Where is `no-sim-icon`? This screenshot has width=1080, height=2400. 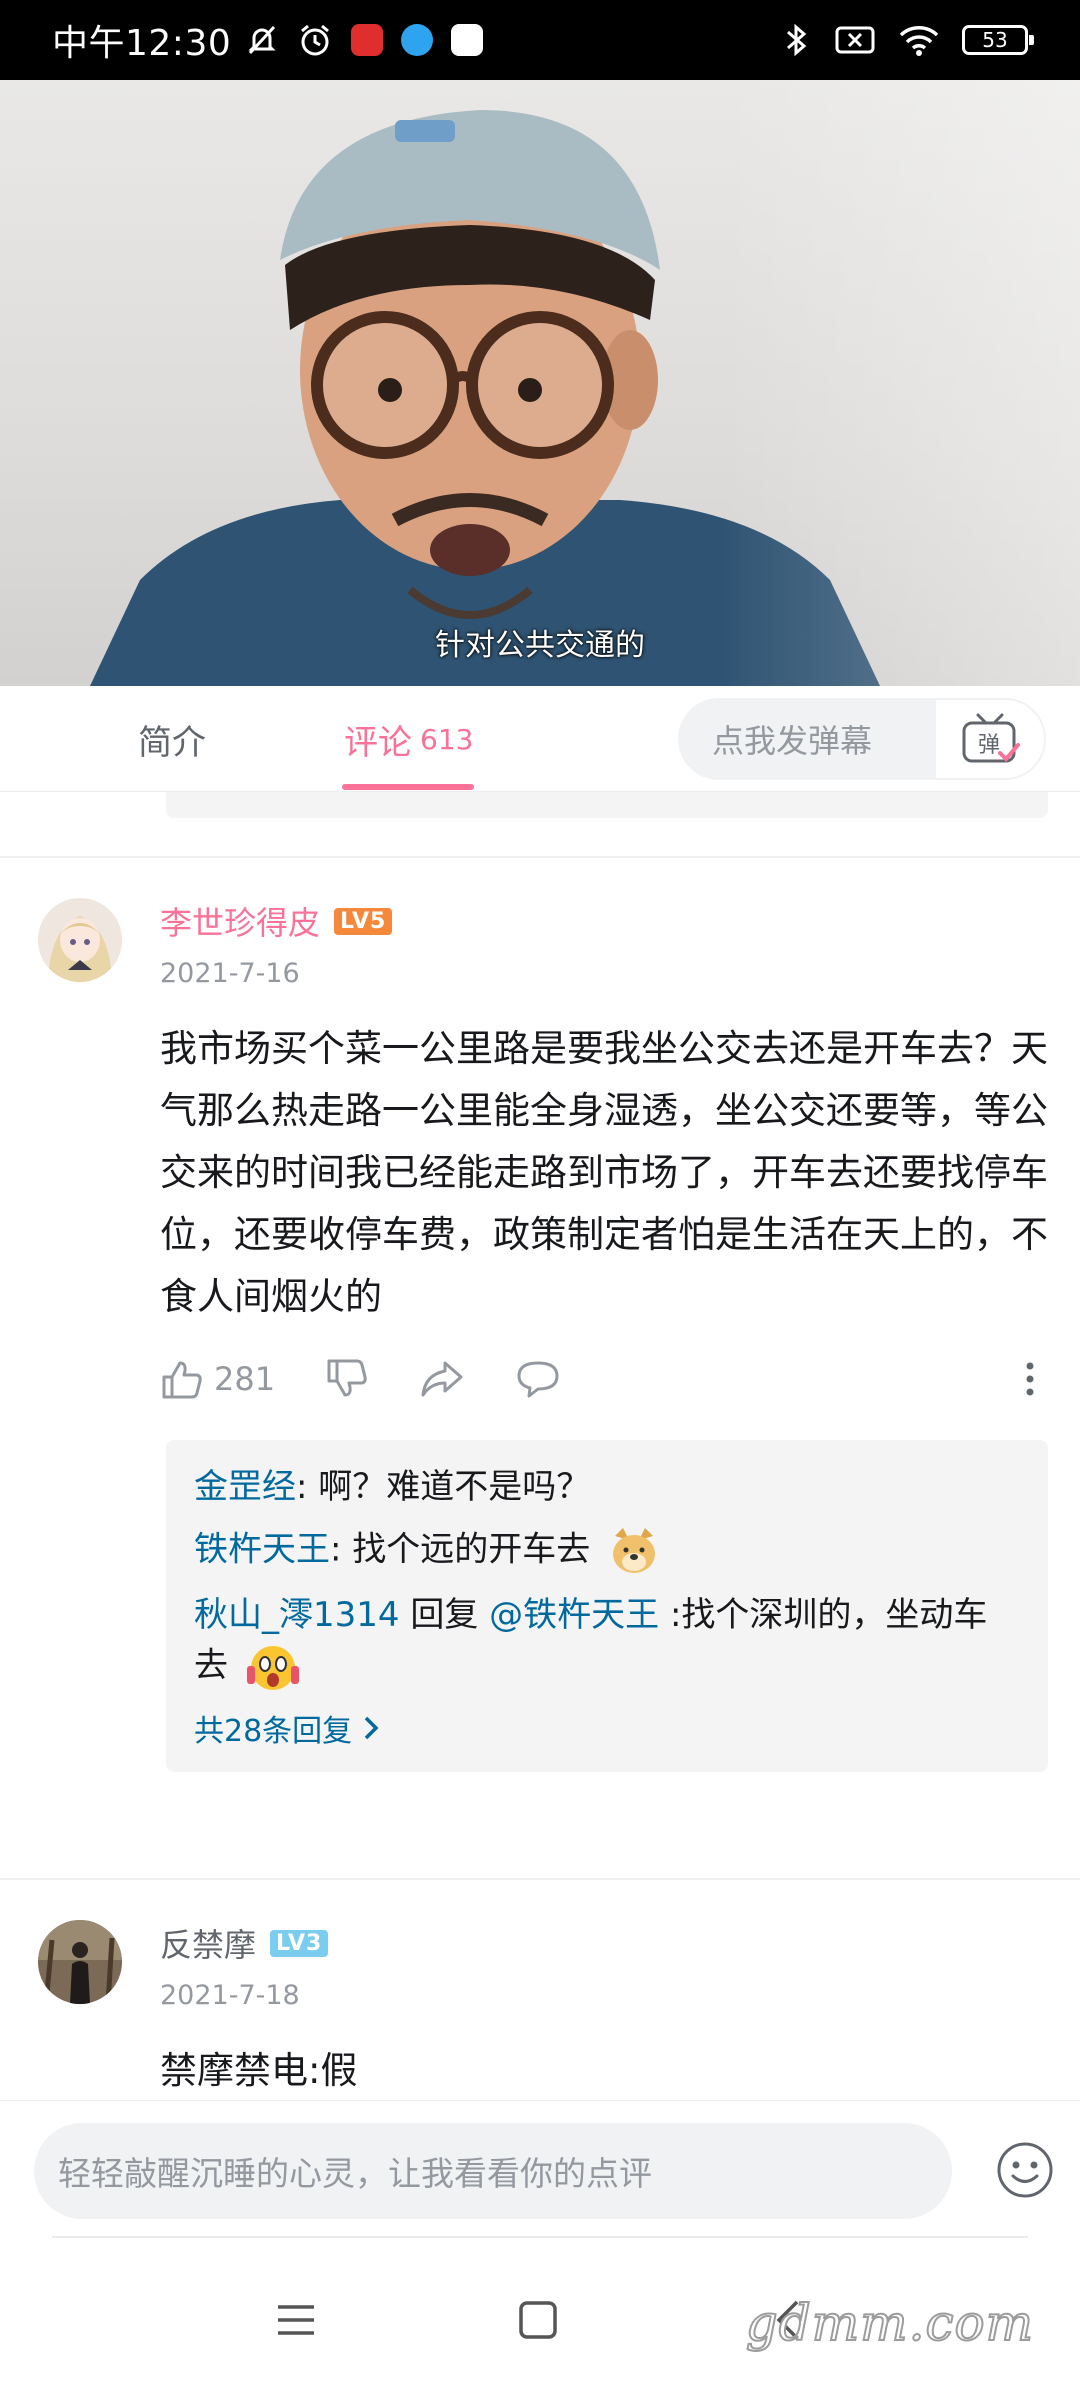 no-sim-icon is located at coordinates (855, 40).